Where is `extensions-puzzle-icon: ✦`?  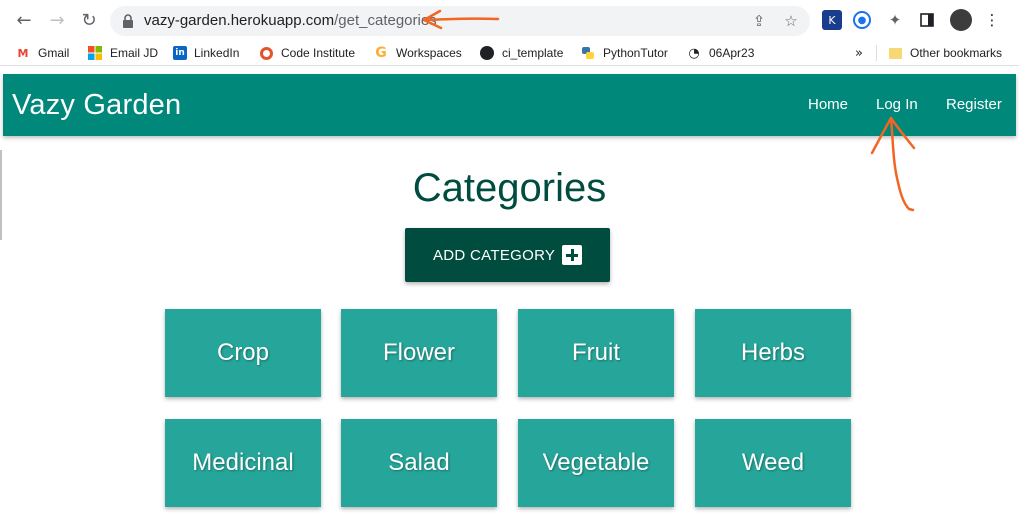 extensions-puzzle-icon: ✦ is located at coordinates (895, 20).